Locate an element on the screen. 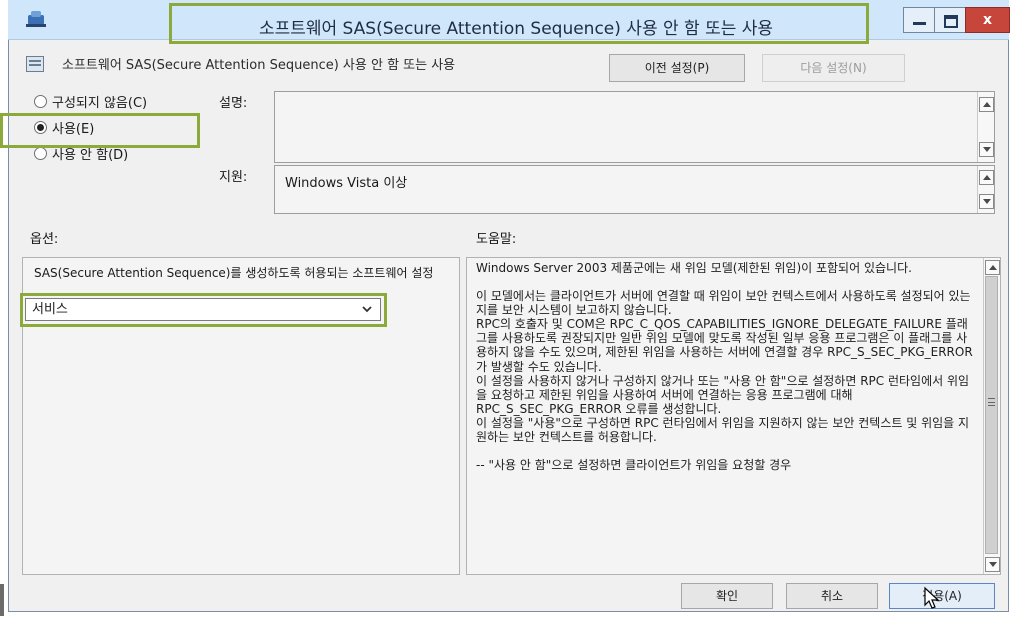 The height and width of the screenshot is (618, 1013). radio-label: 구성되지 않음(C) is located at coordinates (100, 103).